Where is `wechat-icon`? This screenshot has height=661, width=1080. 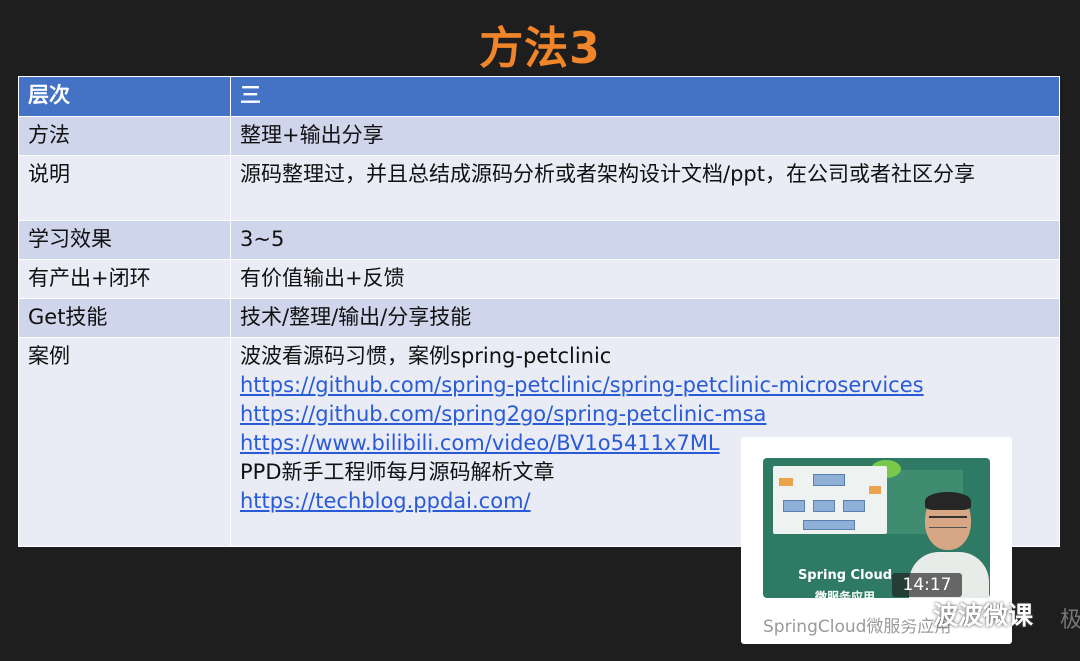 wechat-icon is located at coordinates (910, 612).